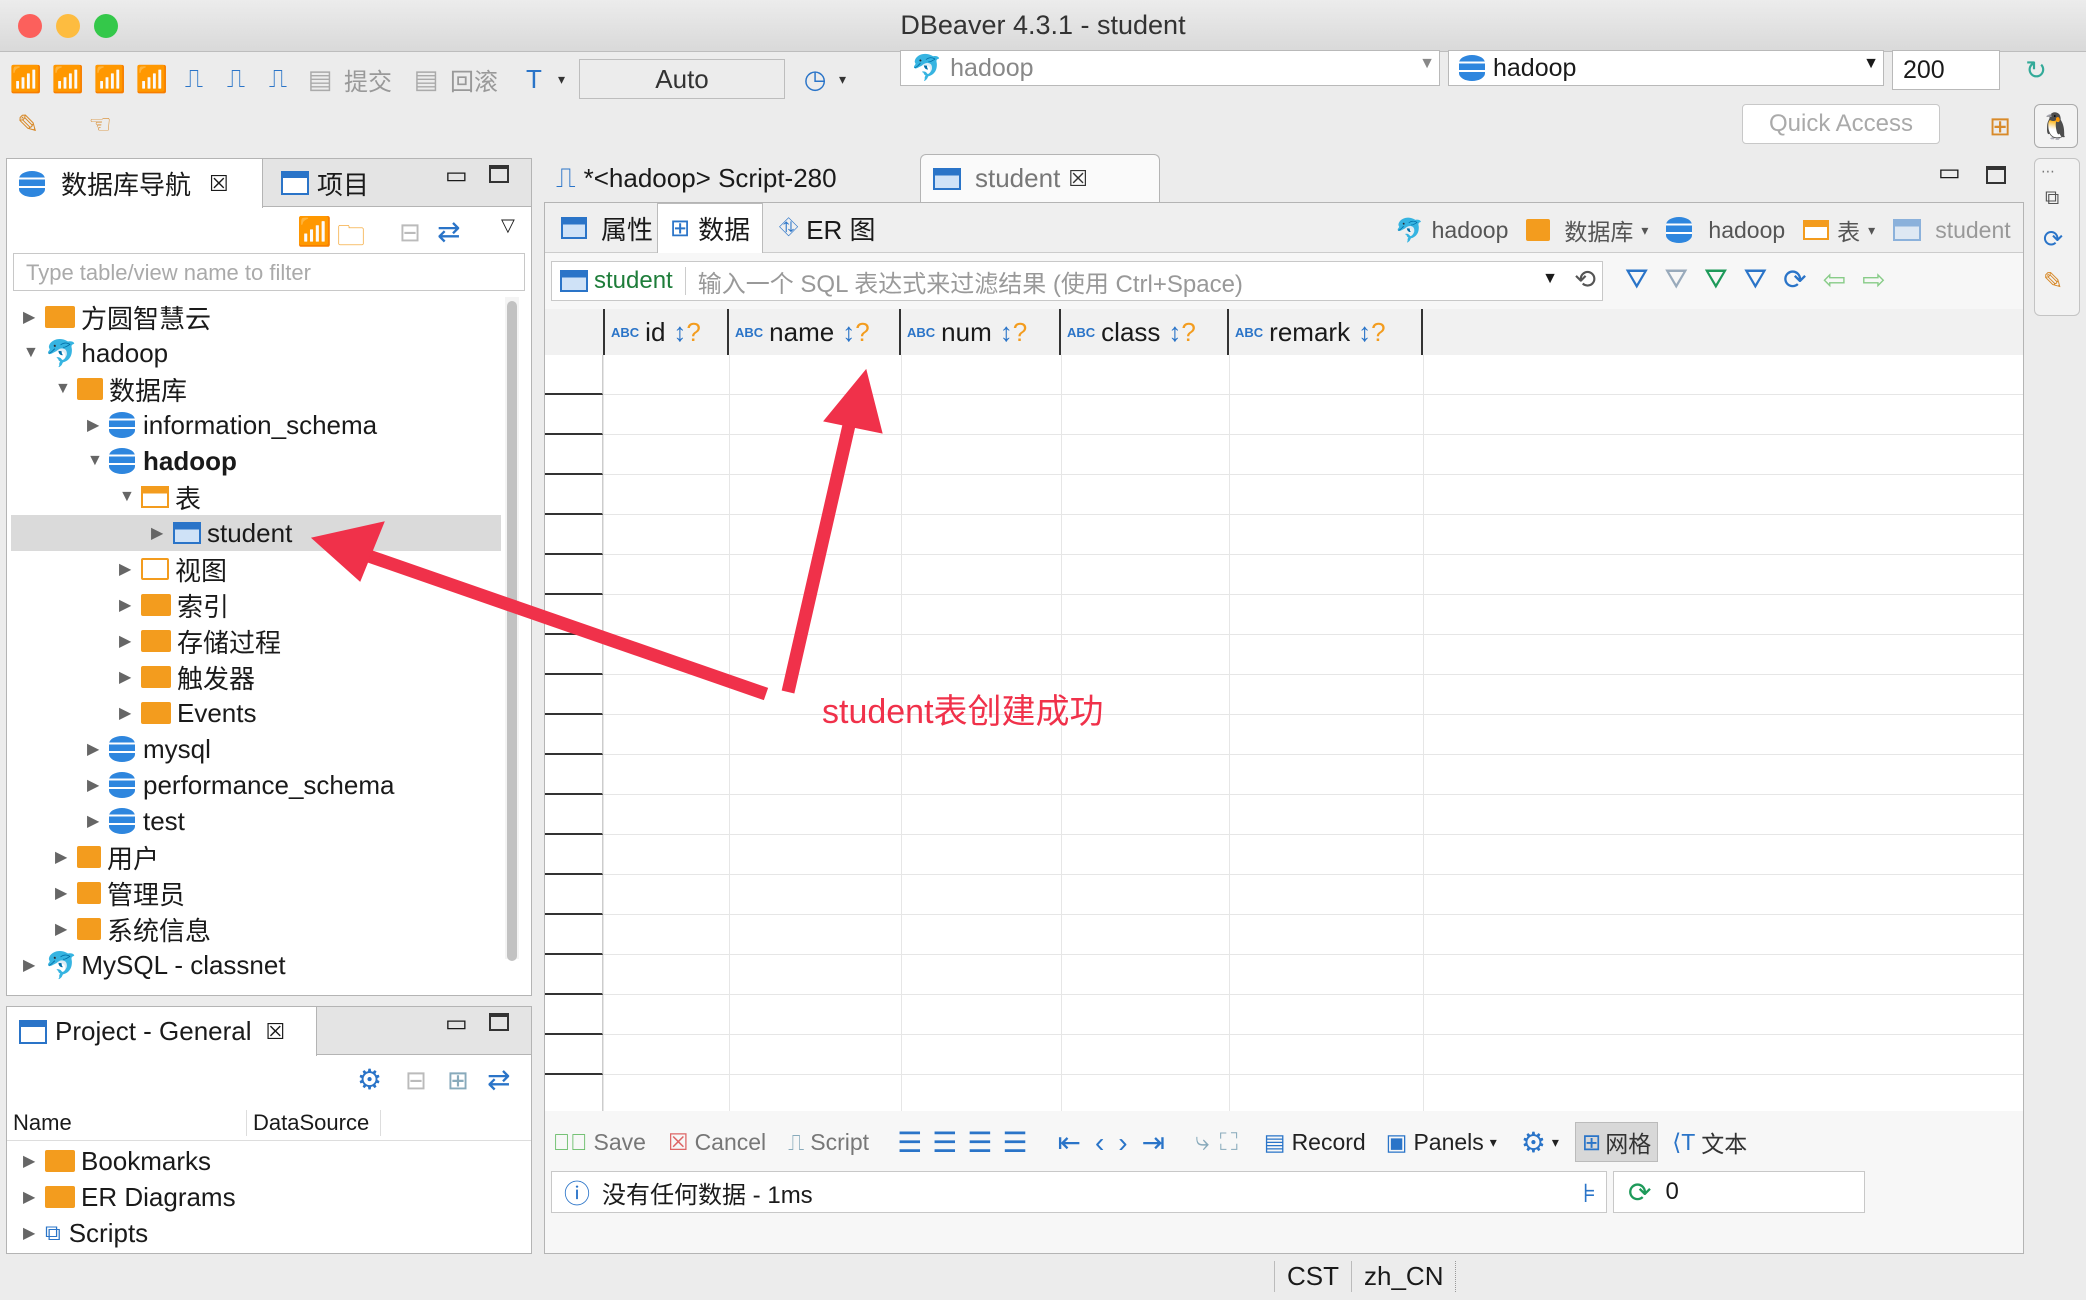 This screenshot has height=1300, width=2086. I want to click on sync-icon: ↻, so click(2036, 70).